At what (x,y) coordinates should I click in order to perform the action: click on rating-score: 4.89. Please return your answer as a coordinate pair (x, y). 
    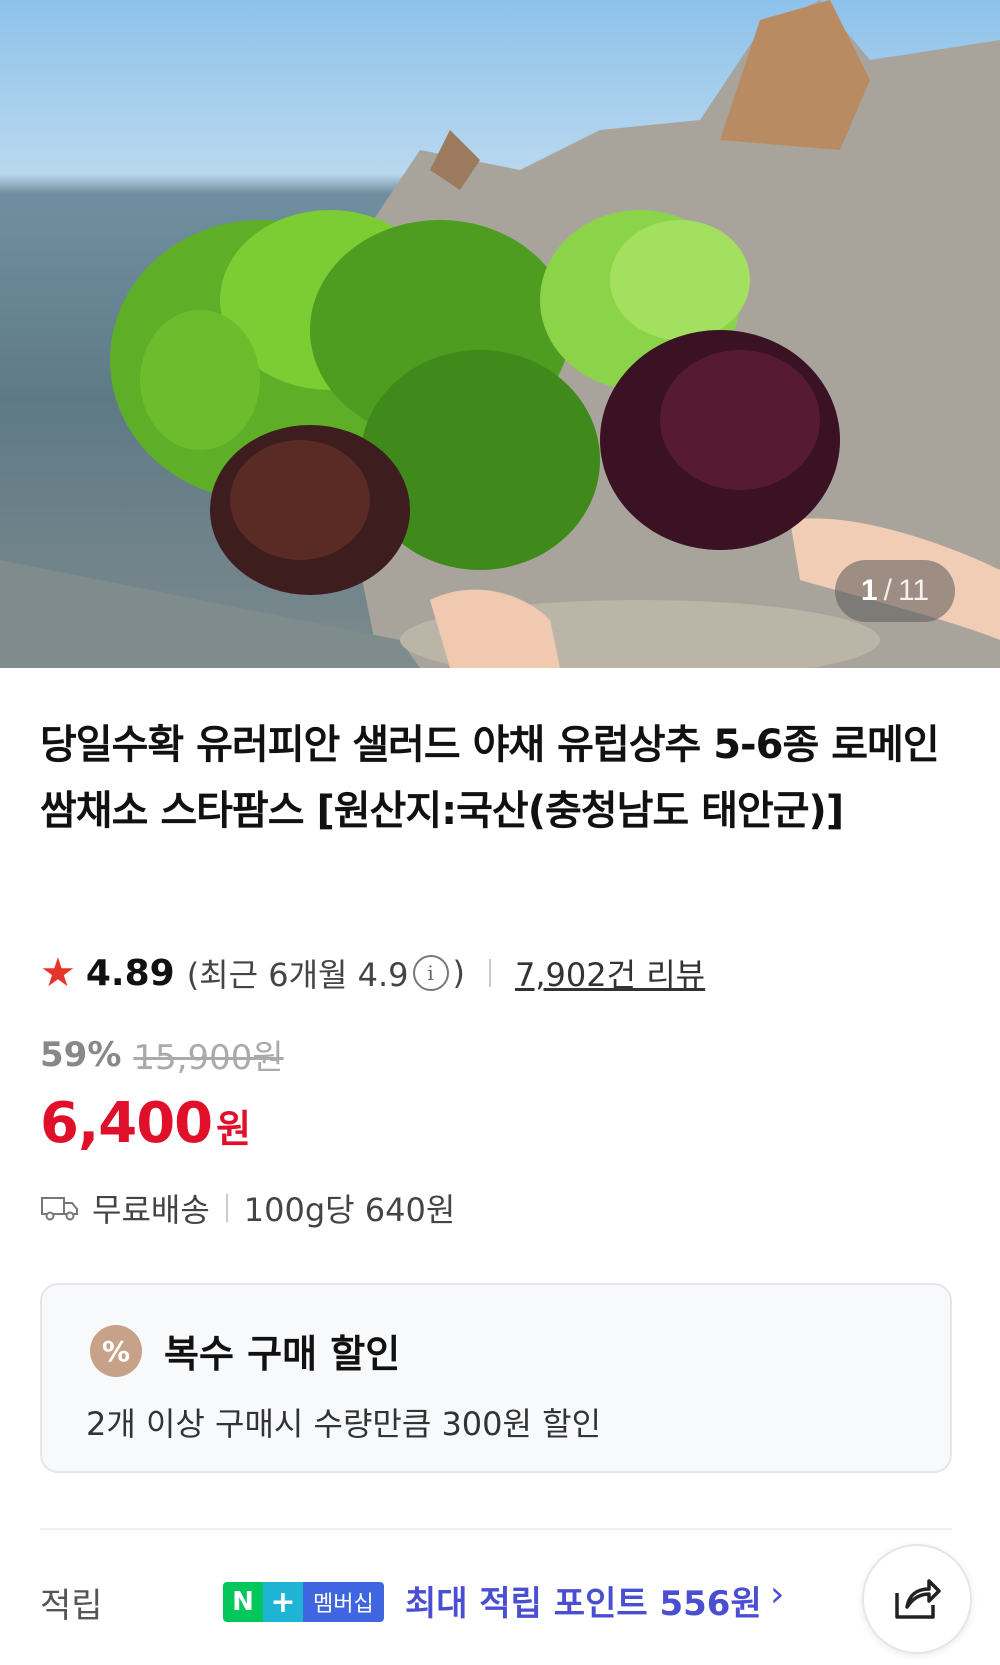
    Looking at the image, I should click on (130, 973).